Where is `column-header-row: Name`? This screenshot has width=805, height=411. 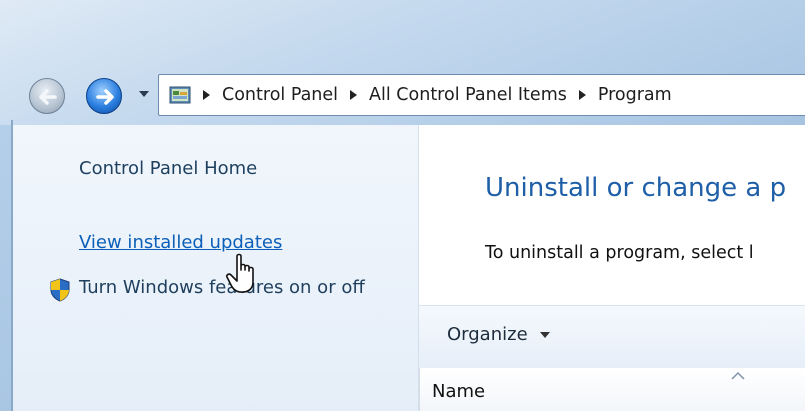
column-header-row: Name is located at coordinates (612, 389).